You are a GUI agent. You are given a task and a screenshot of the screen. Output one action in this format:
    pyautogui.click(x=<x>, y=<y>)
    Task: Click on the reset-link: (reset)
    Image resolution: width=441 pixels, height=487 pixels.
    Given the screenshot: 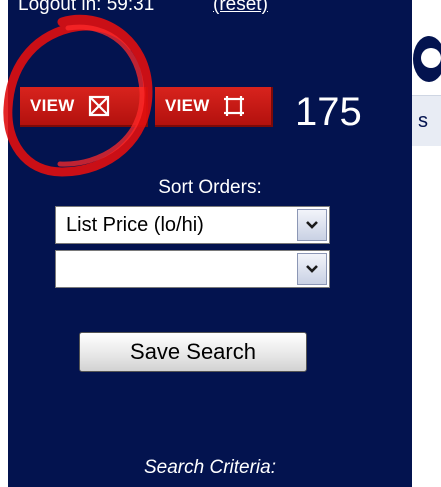 What is the action you would take?
    pyautogui.click(x=240, y=7)
    